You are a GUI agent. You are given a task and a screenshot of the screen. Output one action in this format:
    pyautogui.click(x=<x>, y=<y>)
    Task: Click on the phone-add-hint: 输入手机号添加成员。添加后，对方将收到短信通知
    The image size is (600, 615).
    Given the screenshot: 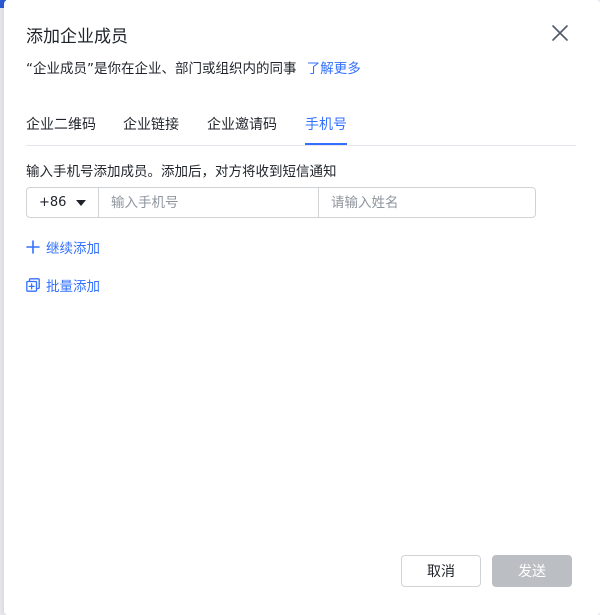 What is the action you would take?
    pyautogui.click(x=181, y=172)
    